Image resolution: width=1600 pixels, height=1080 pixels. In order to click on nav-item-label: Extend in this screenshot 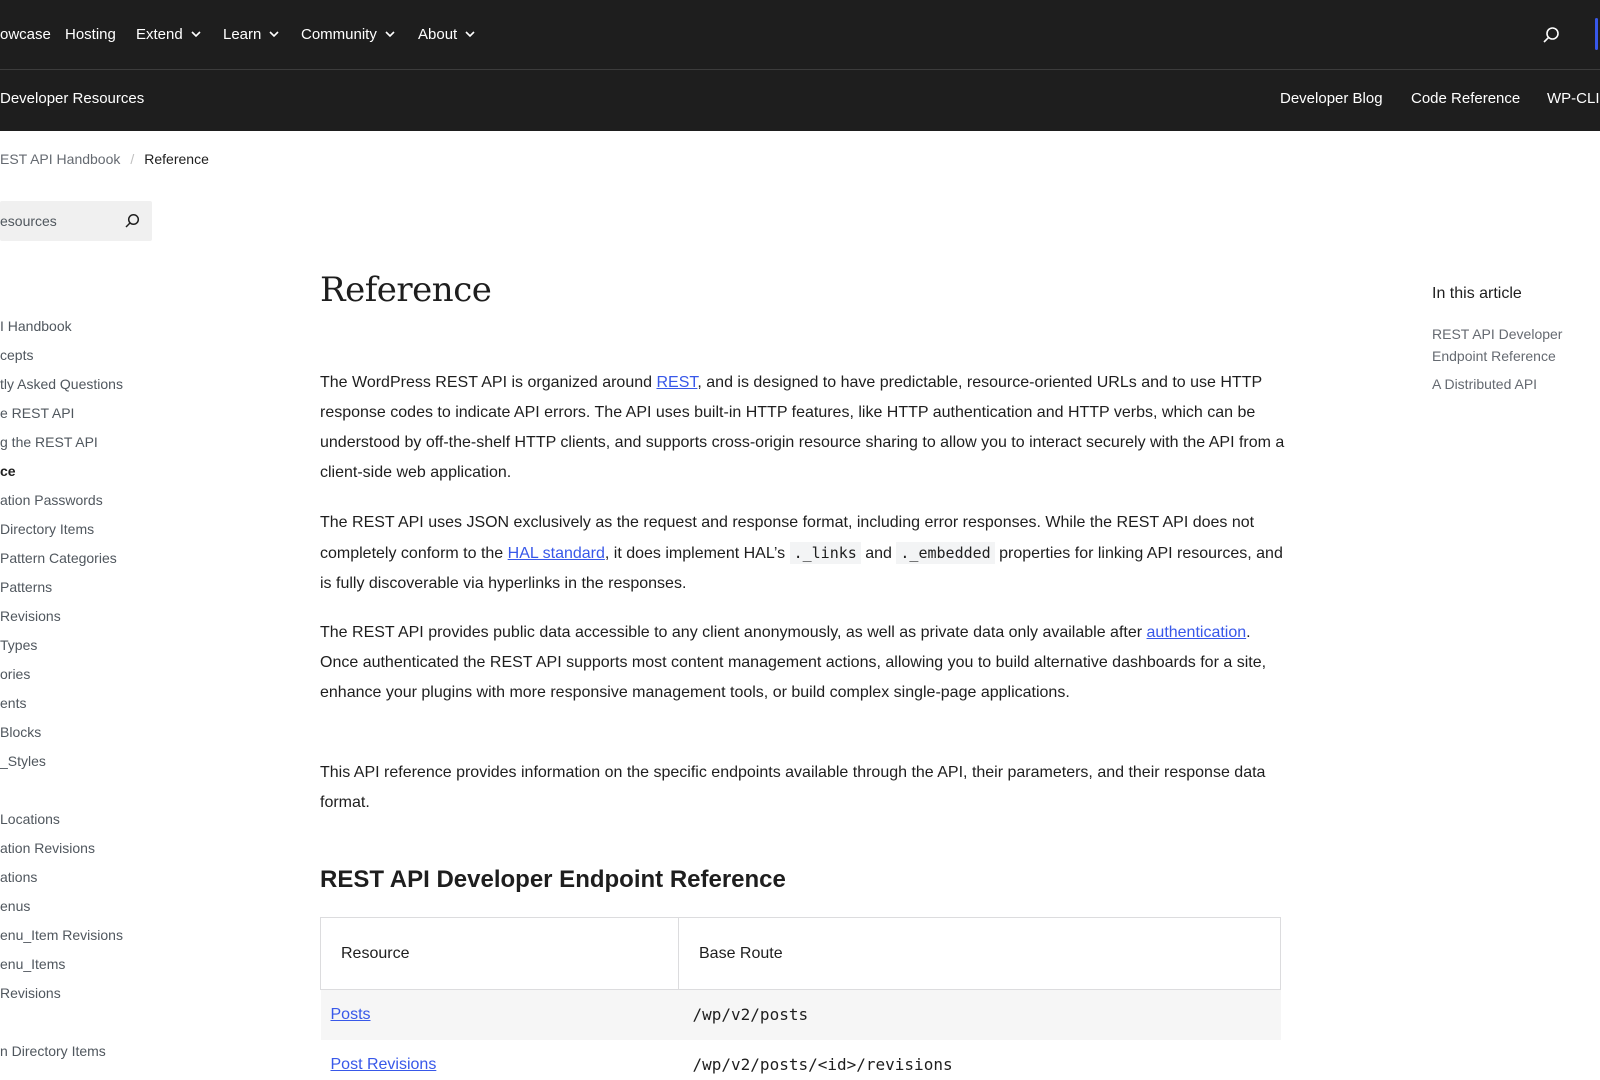, I will do `click(159, 34)`.